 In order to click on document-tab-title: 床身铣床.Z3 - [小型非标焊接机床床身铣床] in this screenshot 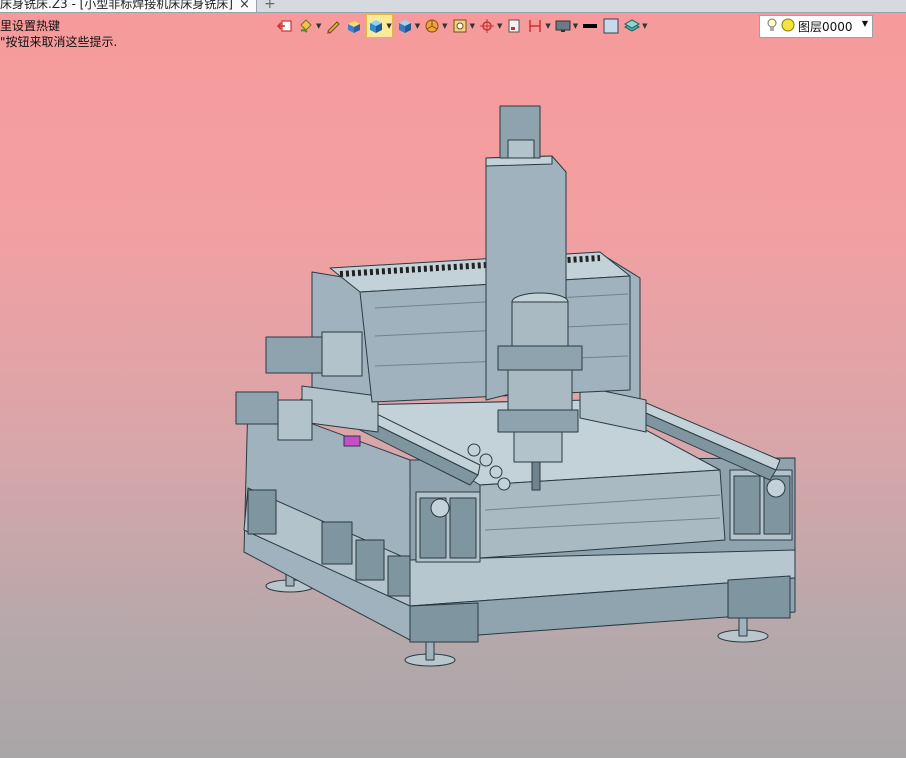, I will do `click(116, 5)`.